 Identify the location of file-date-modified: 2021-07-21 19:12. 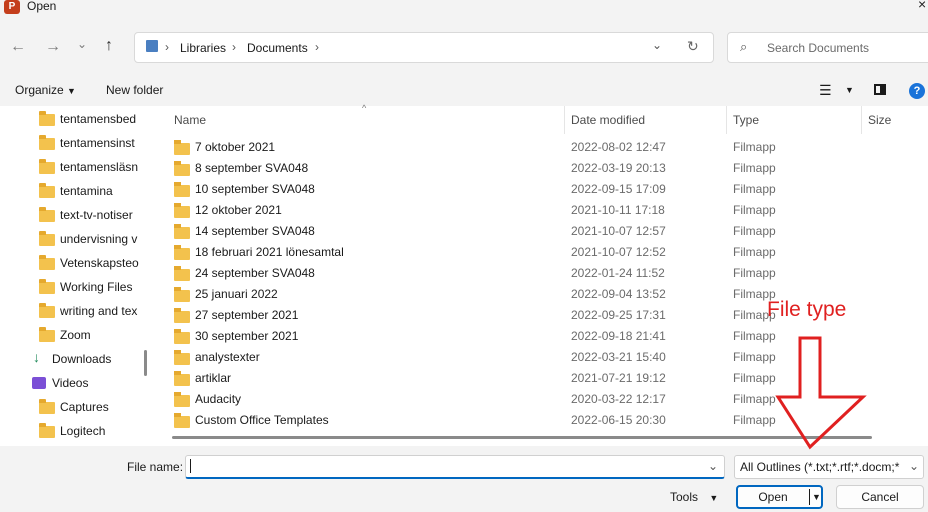
(618, 378).